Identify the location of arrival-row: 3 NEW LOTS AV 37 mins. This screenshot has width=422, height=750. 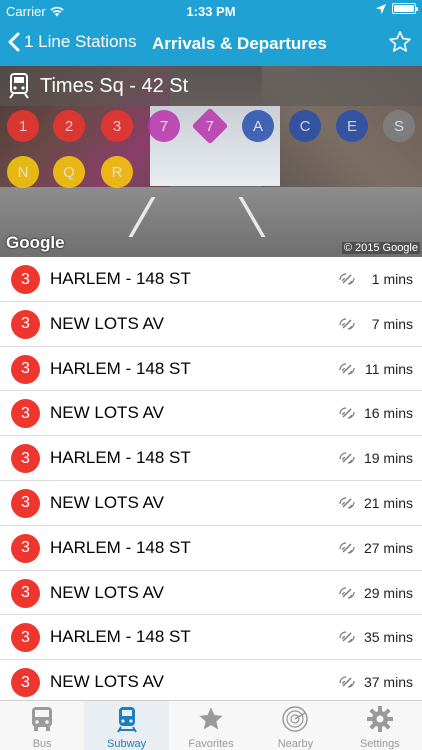
(211, 680).